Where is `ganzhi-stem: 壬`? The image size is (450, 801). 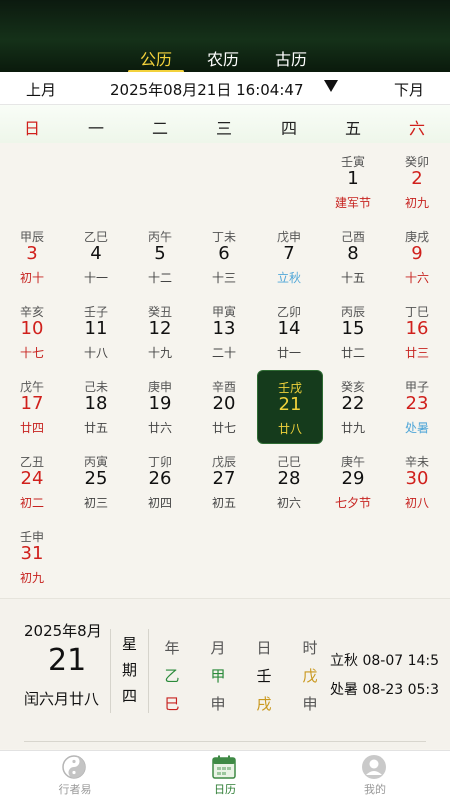 ganzhi-stem: 壬 is located at coordinates (264, 676).